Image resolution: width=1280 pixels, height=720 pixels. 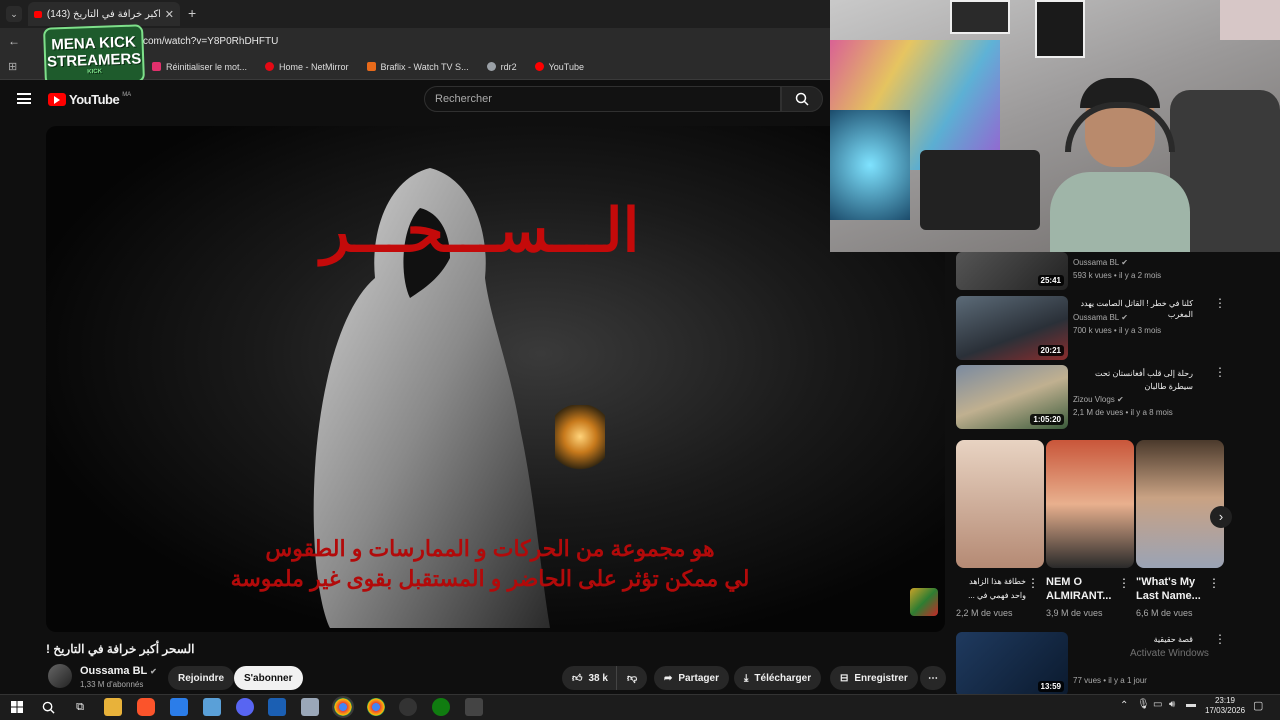 I want to click on system-clock: 23:19 17/03/2026, so click(x=1225, y=706).